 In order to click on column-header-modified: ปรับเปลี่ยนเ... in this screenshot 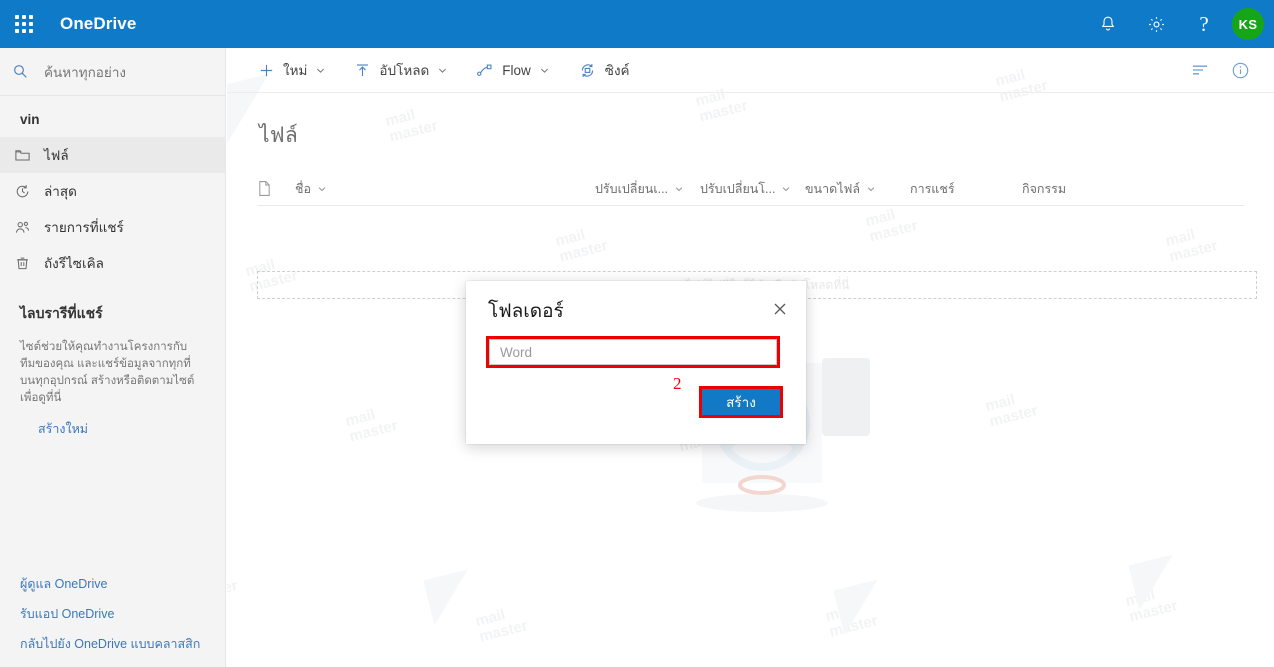, I will do `click(647, 189)`.